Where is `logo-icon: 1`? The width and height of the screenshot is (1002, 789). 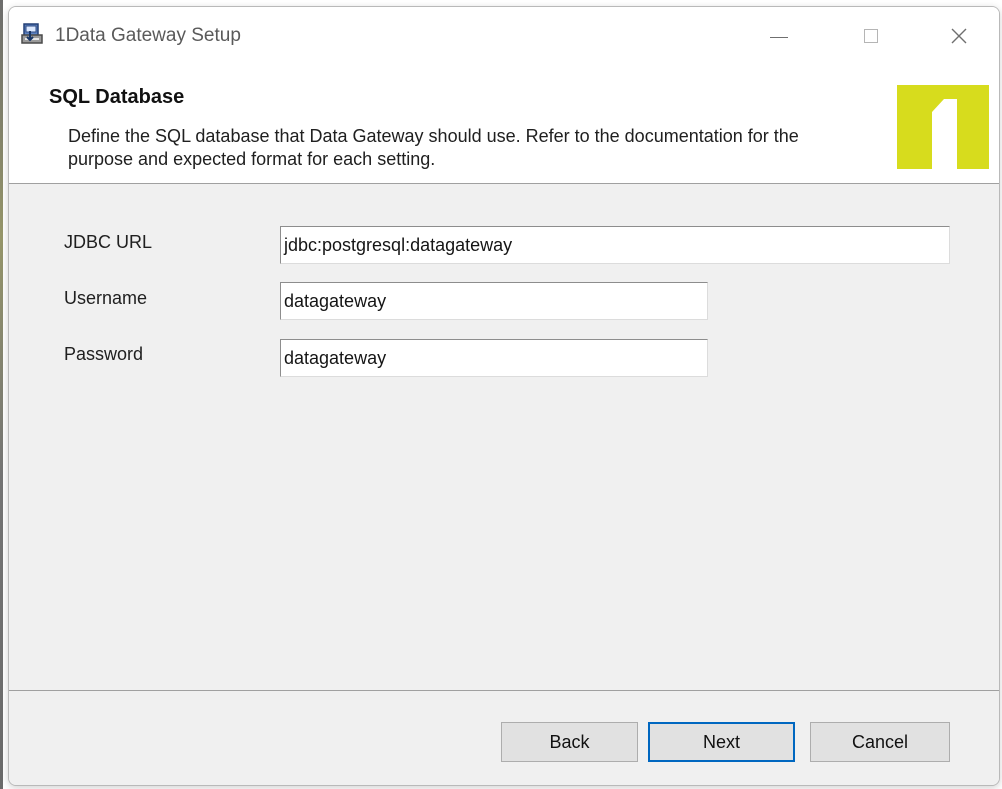 logo-icon: 1 is located at coordinates (943, 127).